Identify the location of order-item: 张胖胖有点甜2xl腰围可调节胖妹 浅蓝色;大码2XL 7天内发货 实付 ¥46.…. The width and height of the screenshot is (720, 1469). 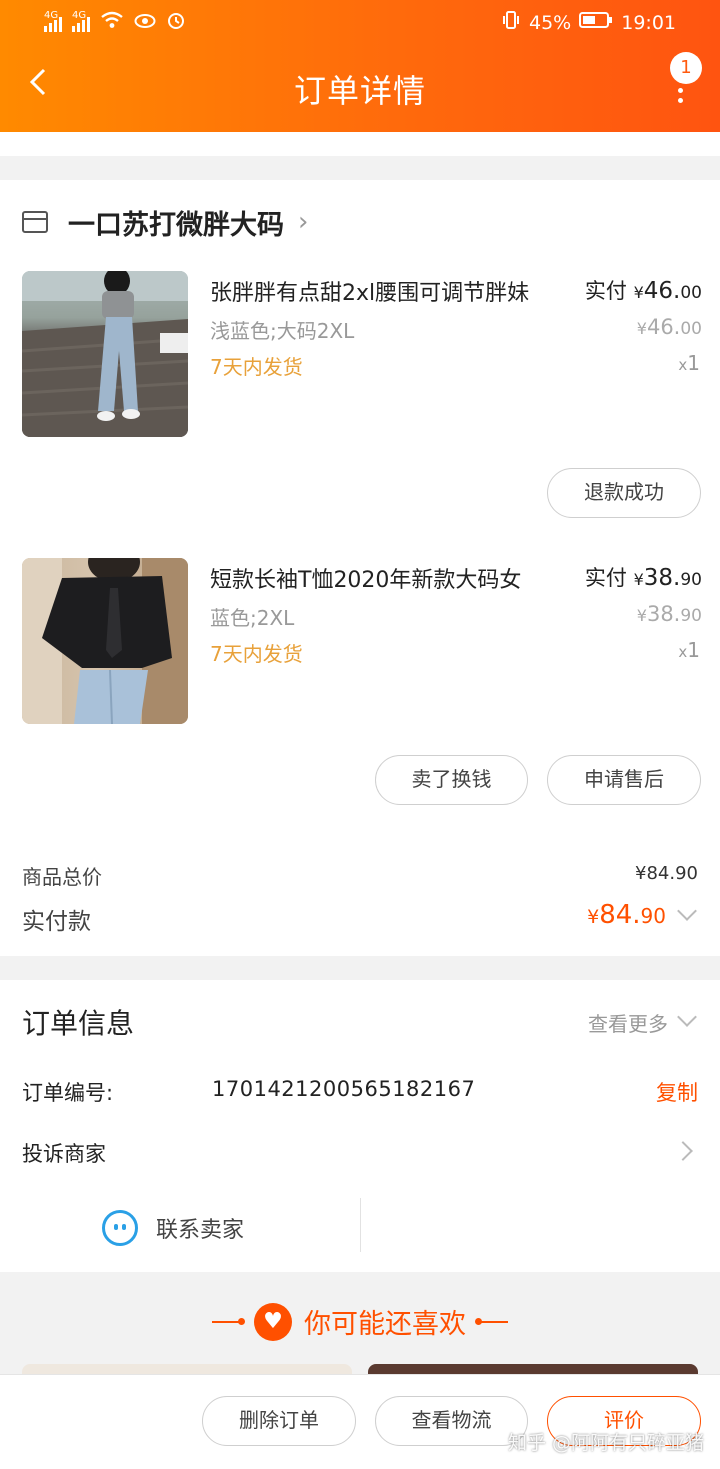
(360, 356).